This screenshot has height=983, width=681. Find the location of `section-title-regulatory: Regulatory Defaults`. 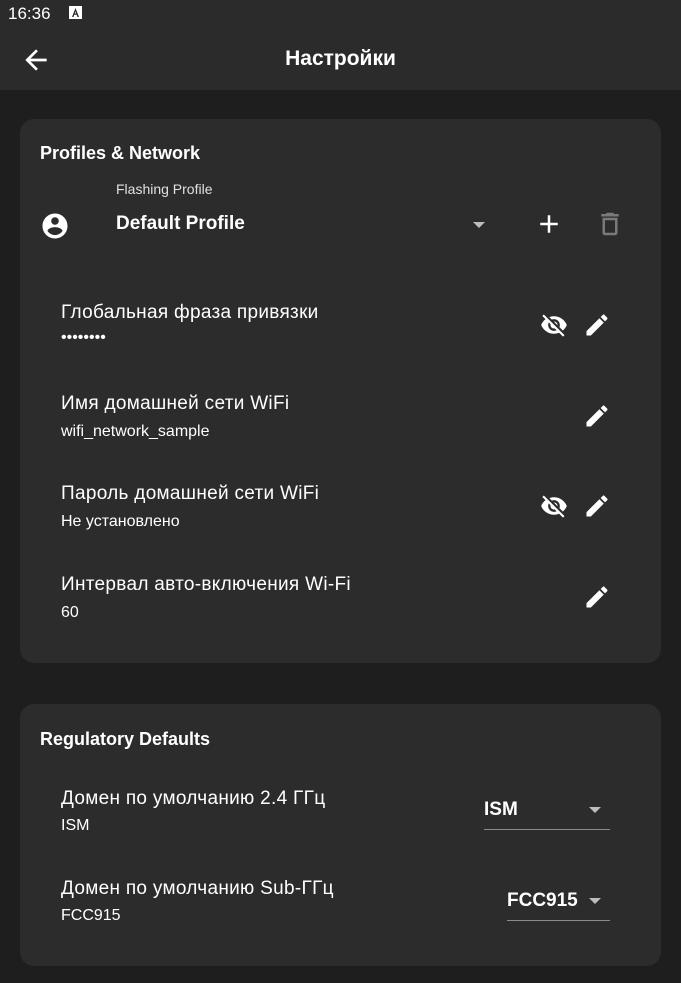

section-title-regulatory: Regulatory Defaults is located at coordinates (125, 739).